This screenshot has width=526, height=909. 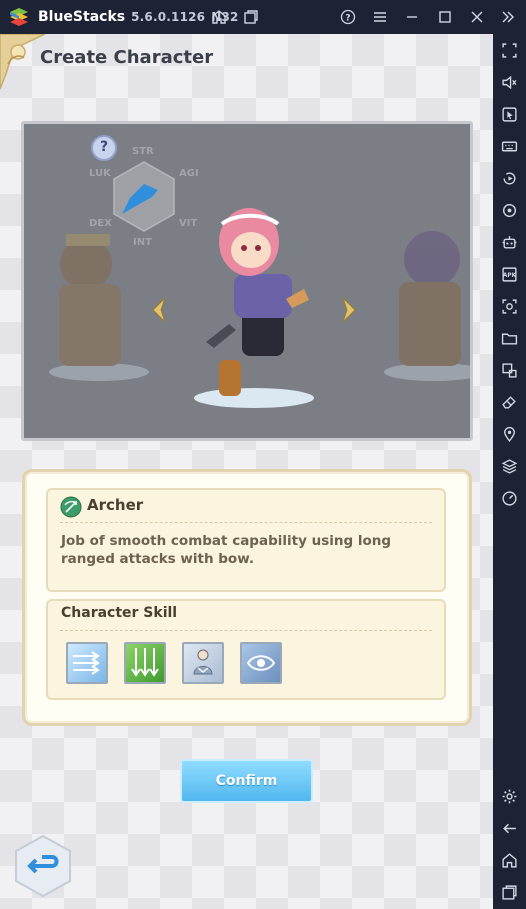 I want to click on right-sidebar: APK, so click(x=509, y=471).